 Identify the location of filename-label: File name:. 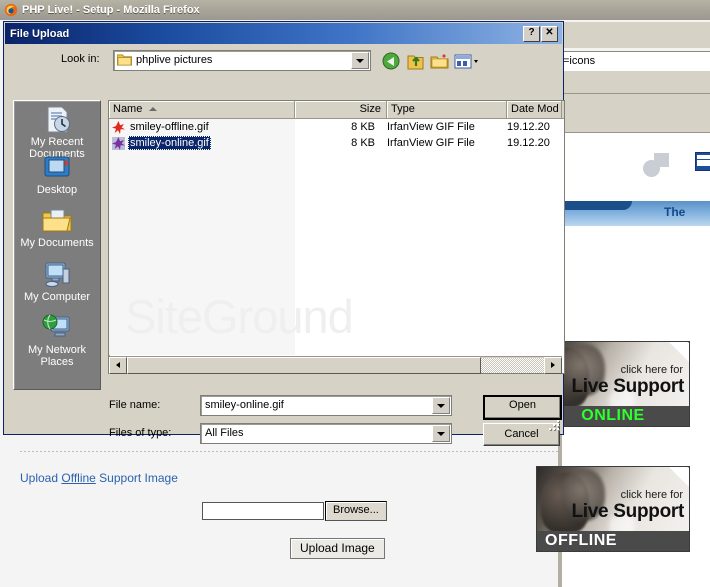
(135, 405).